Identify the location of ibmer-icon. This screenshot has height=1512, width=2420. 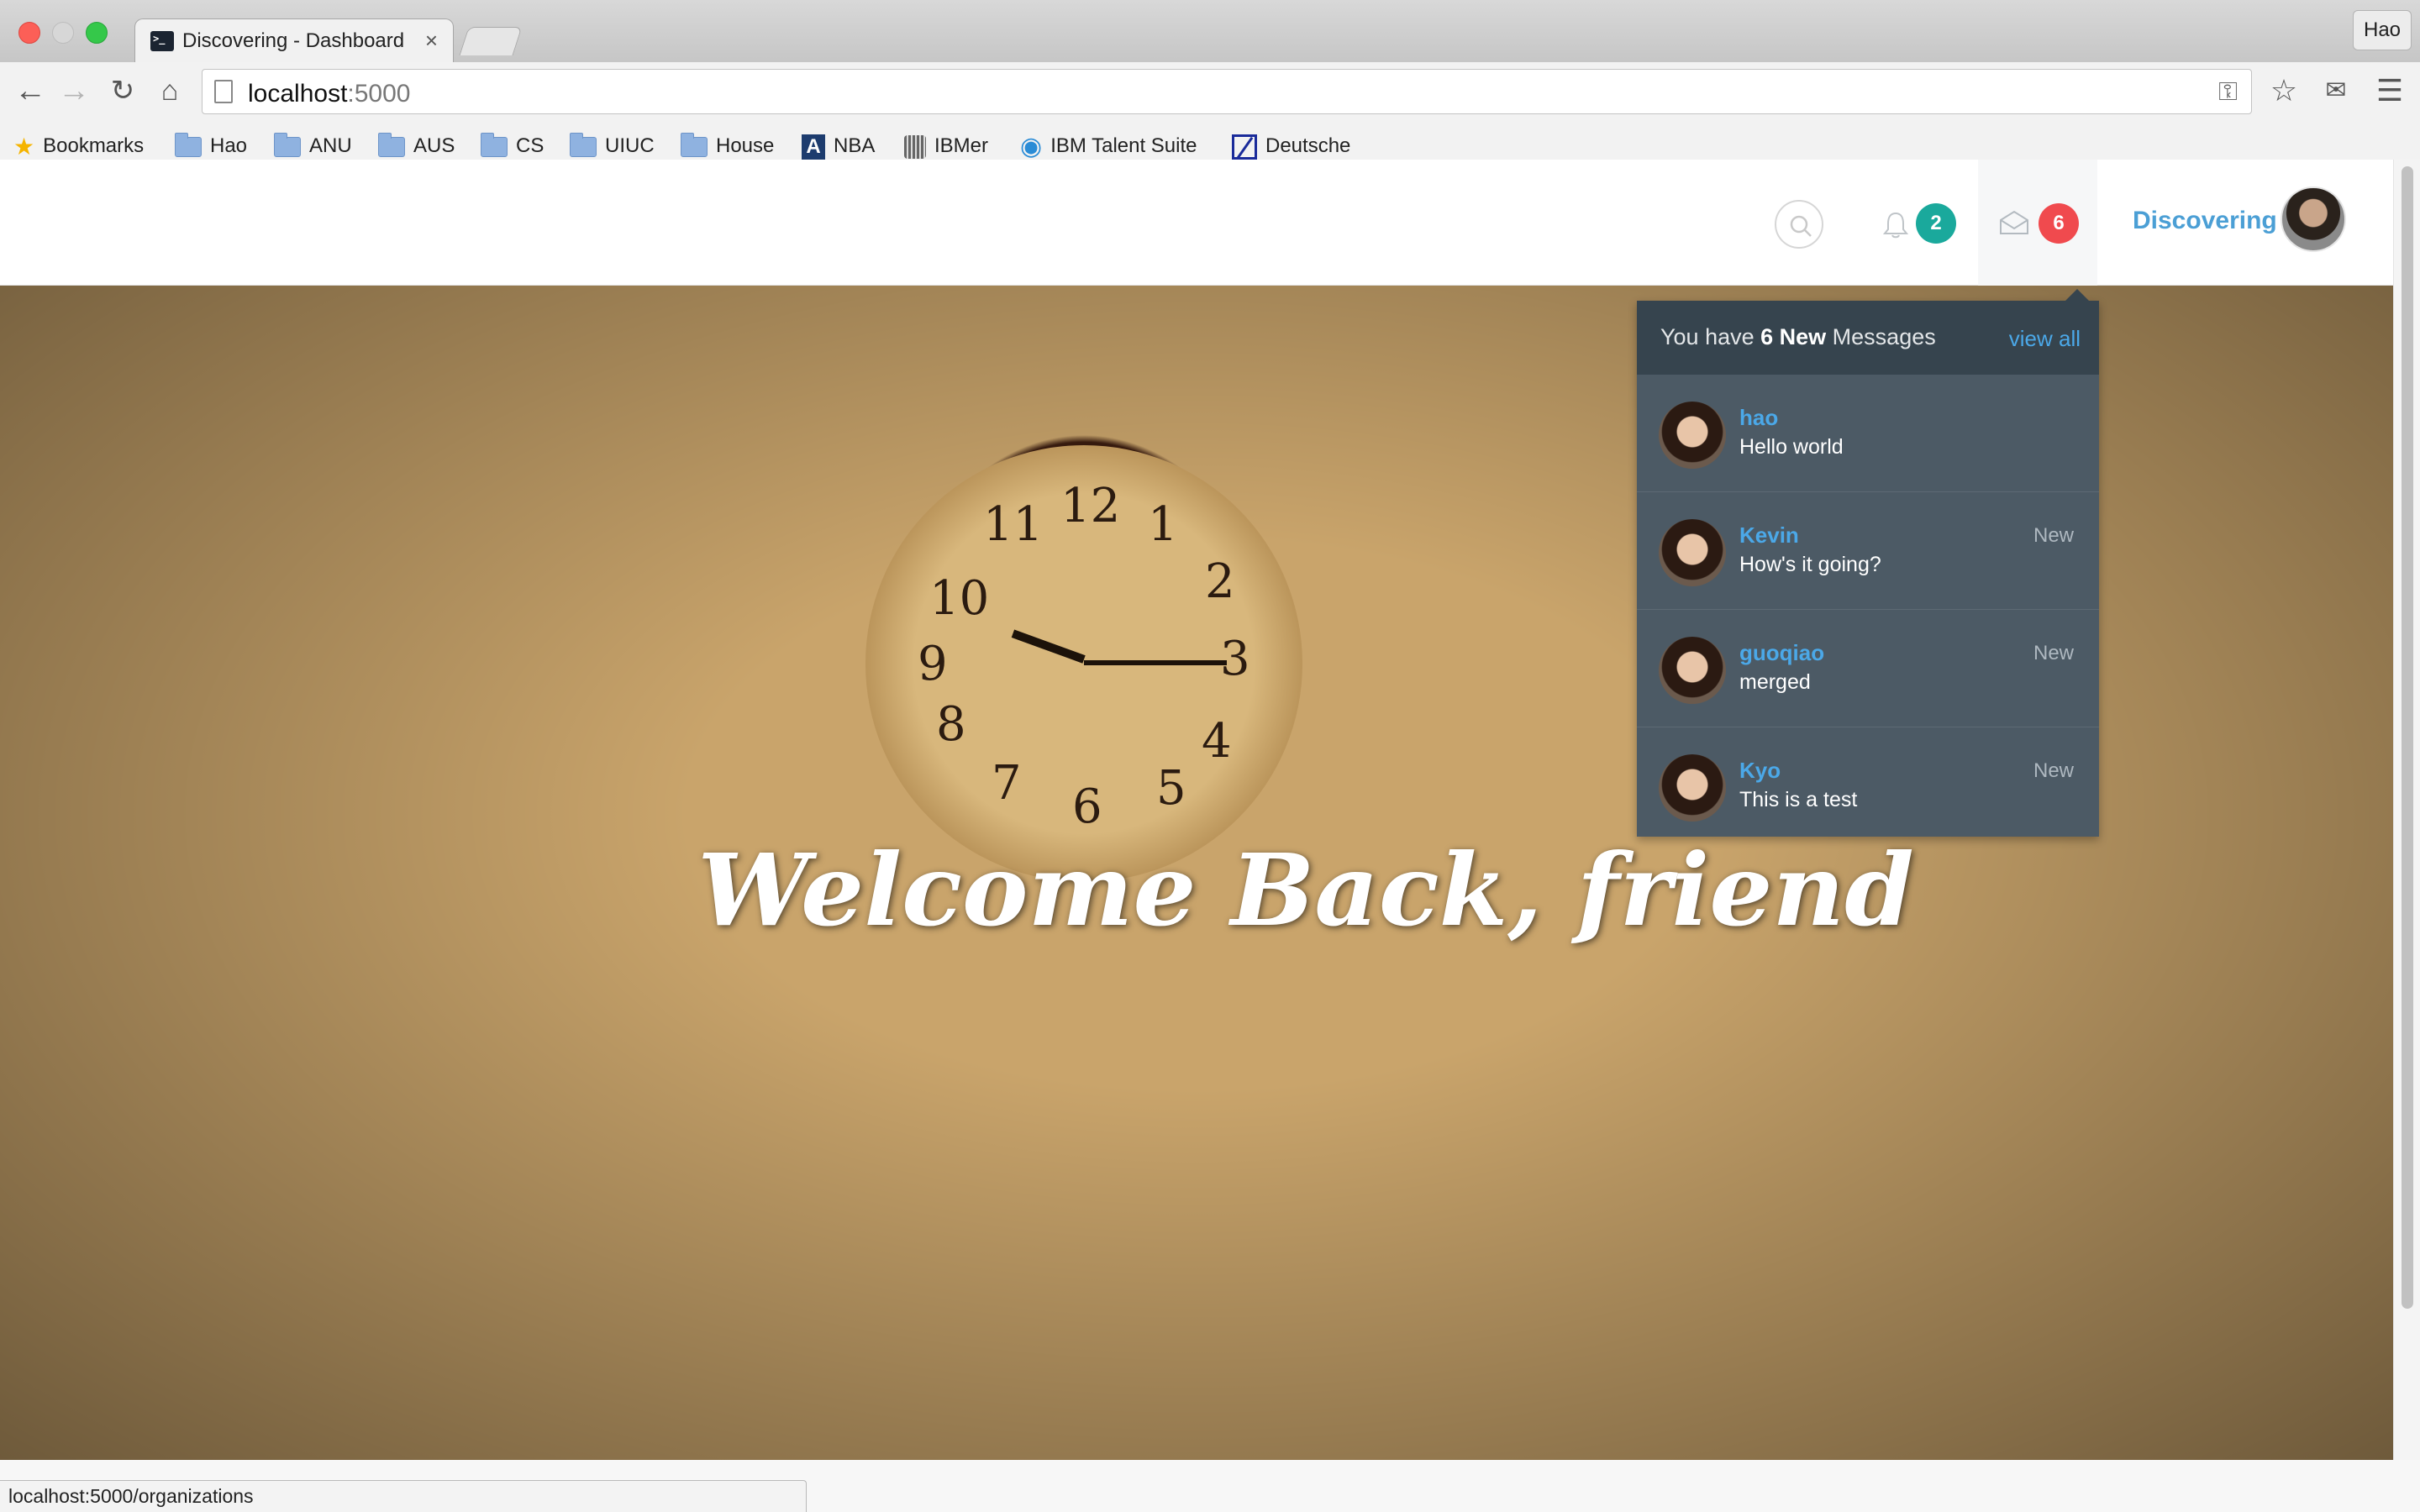
(915, 146).